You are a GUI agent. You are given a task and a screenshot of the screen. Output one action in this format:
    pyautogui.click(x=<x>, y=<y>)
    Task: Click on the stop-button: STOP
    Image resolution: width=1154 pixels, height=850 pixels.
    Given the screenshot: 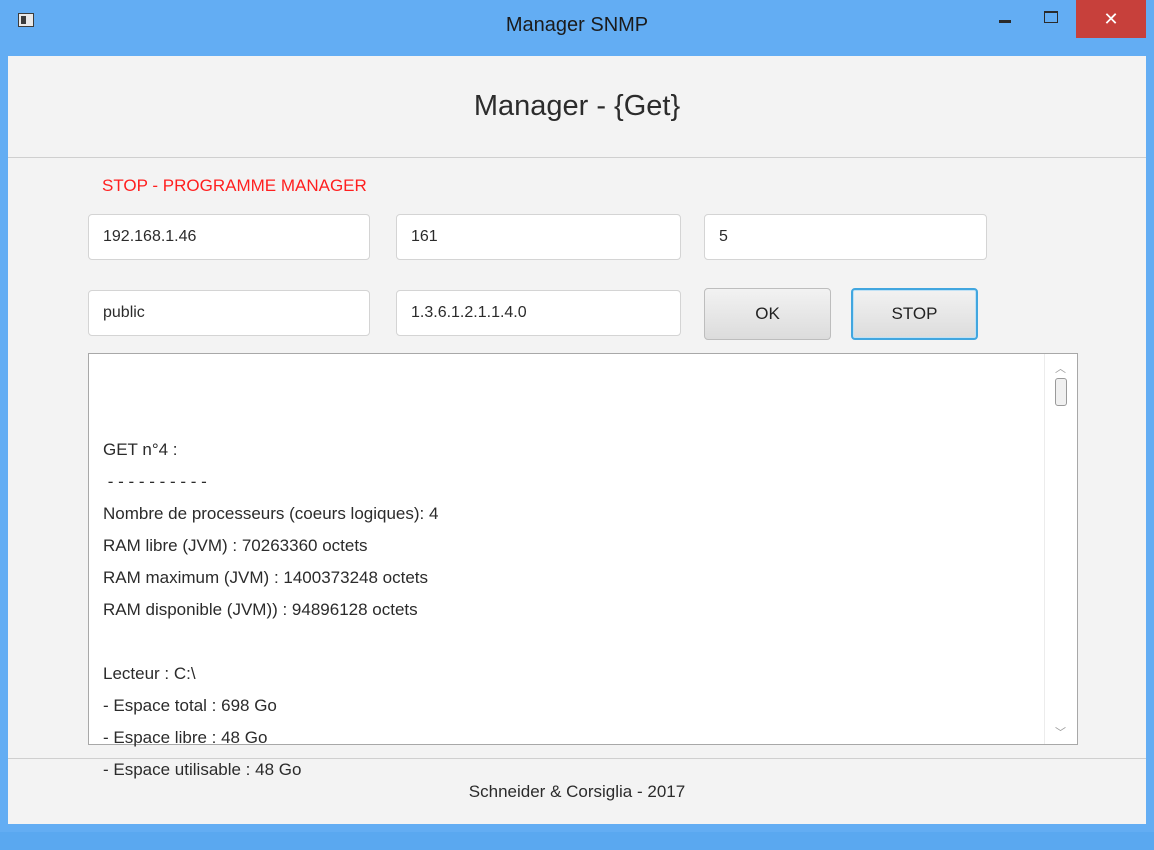 What is the action you would take?
    pyautogui.click(x=914, y=314)
    